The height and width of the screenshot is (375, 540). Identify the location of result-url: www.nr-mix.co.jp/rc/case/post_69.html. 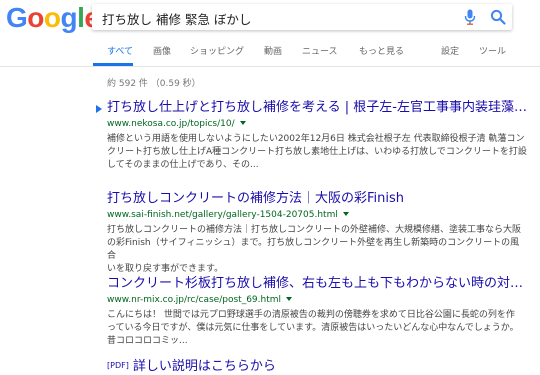
(317, 300).